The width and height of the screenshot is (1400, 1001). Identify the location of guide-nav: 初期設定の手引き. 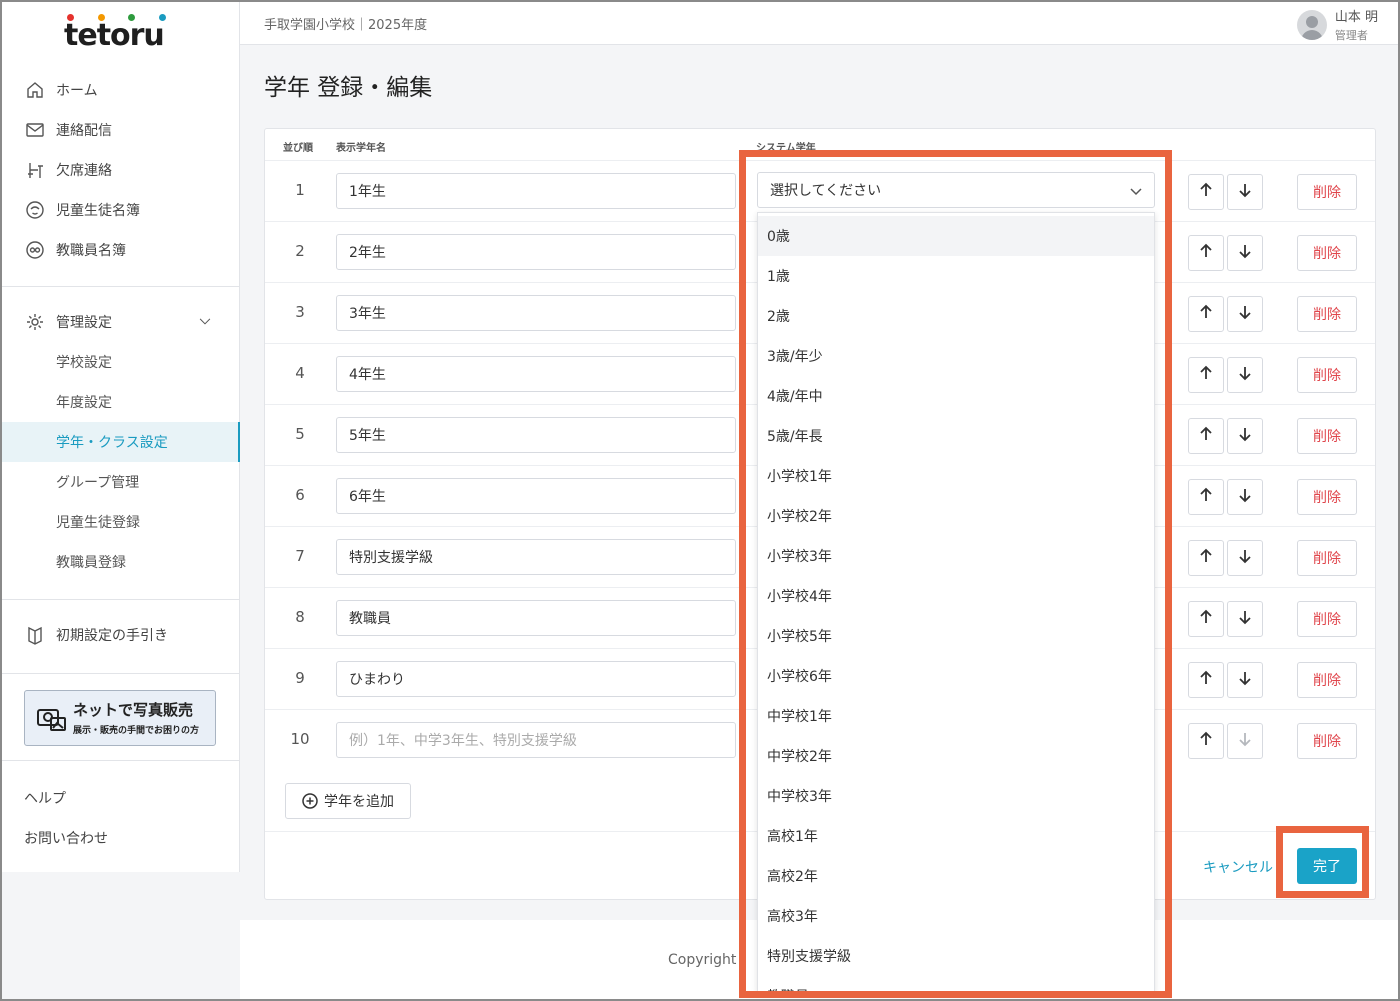
(121, 635).